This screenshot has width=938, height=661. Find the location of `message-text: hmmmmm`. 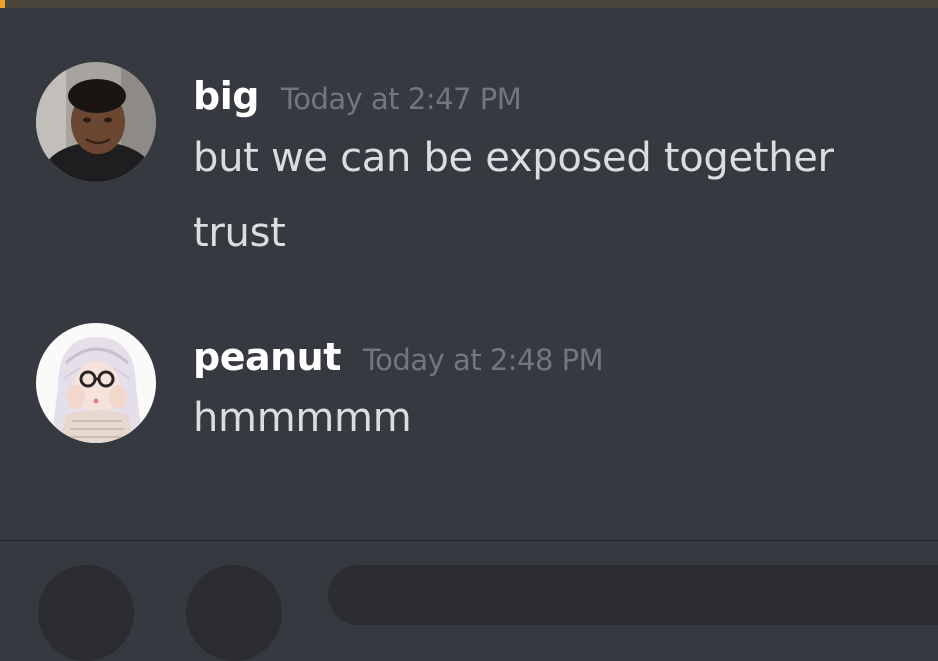

message-text: hmmmmm is located at coordinates (302, 418).